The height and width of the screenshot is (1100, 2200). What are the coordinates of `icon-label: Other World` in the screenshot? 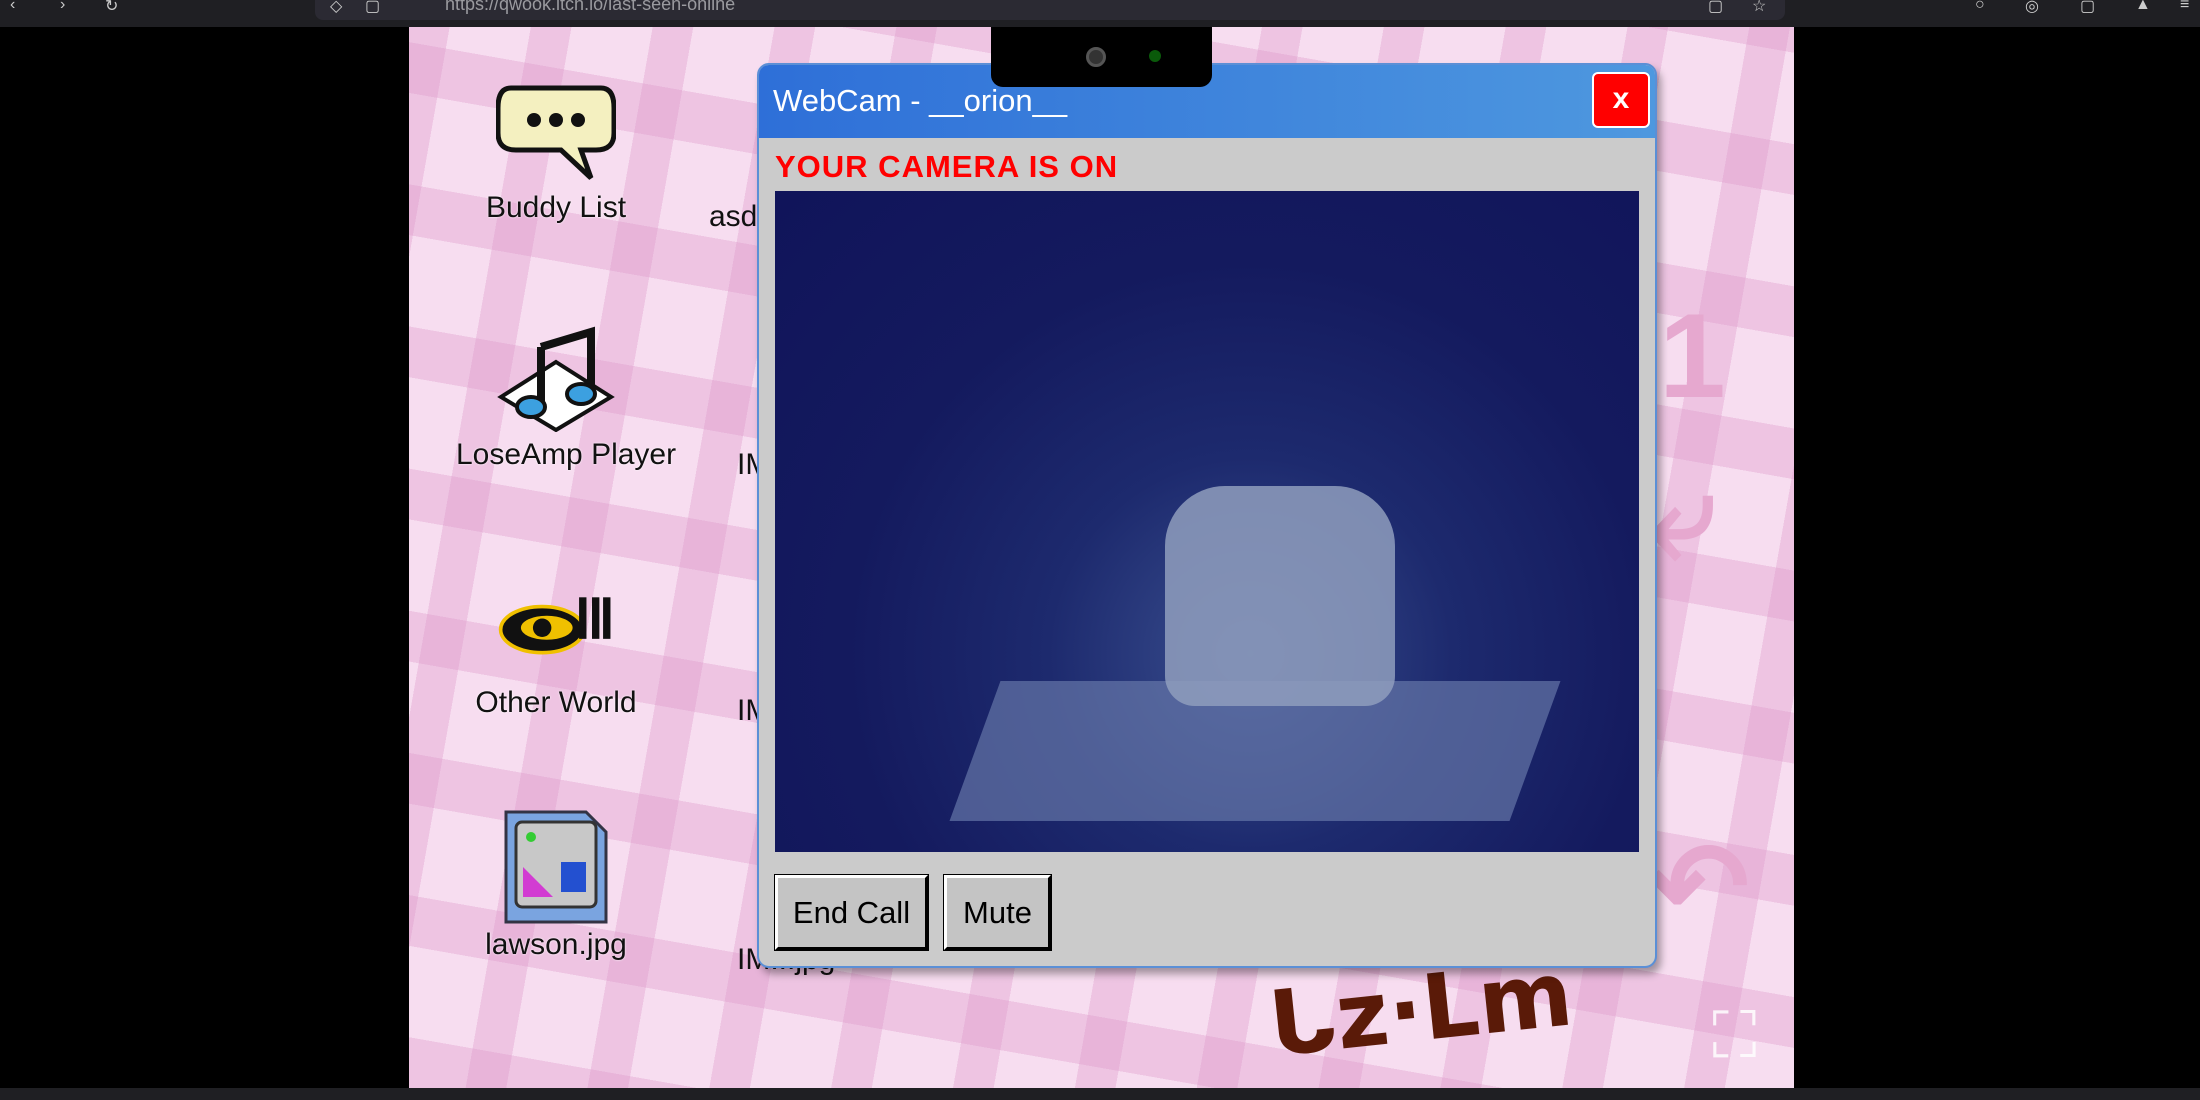 It's located at (556, 702).